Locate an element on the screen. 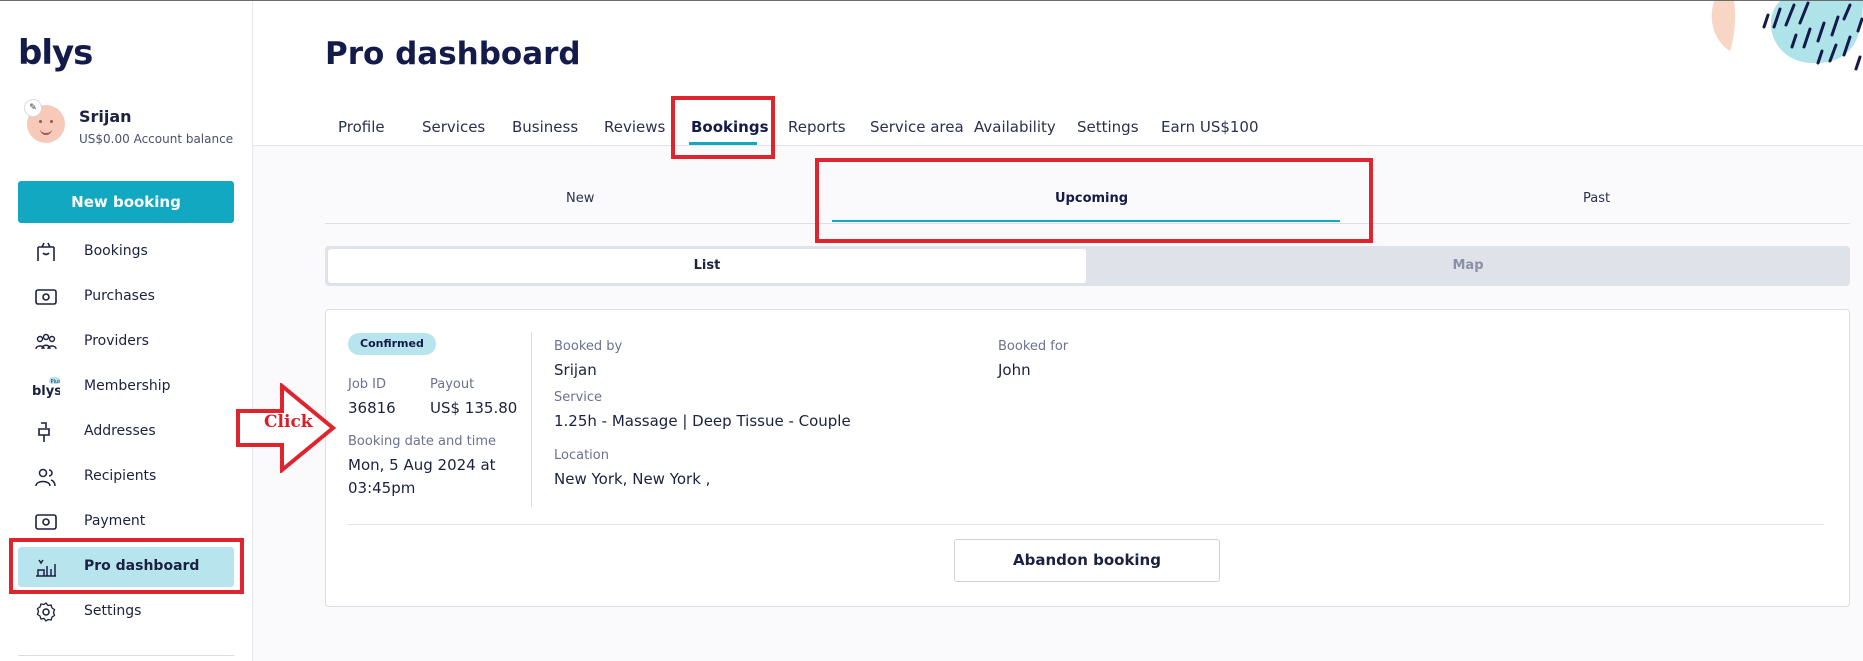 The width and height of the screenshot is (1863, 661). highlight-bookings-tab is located at coordinates (723, 127).